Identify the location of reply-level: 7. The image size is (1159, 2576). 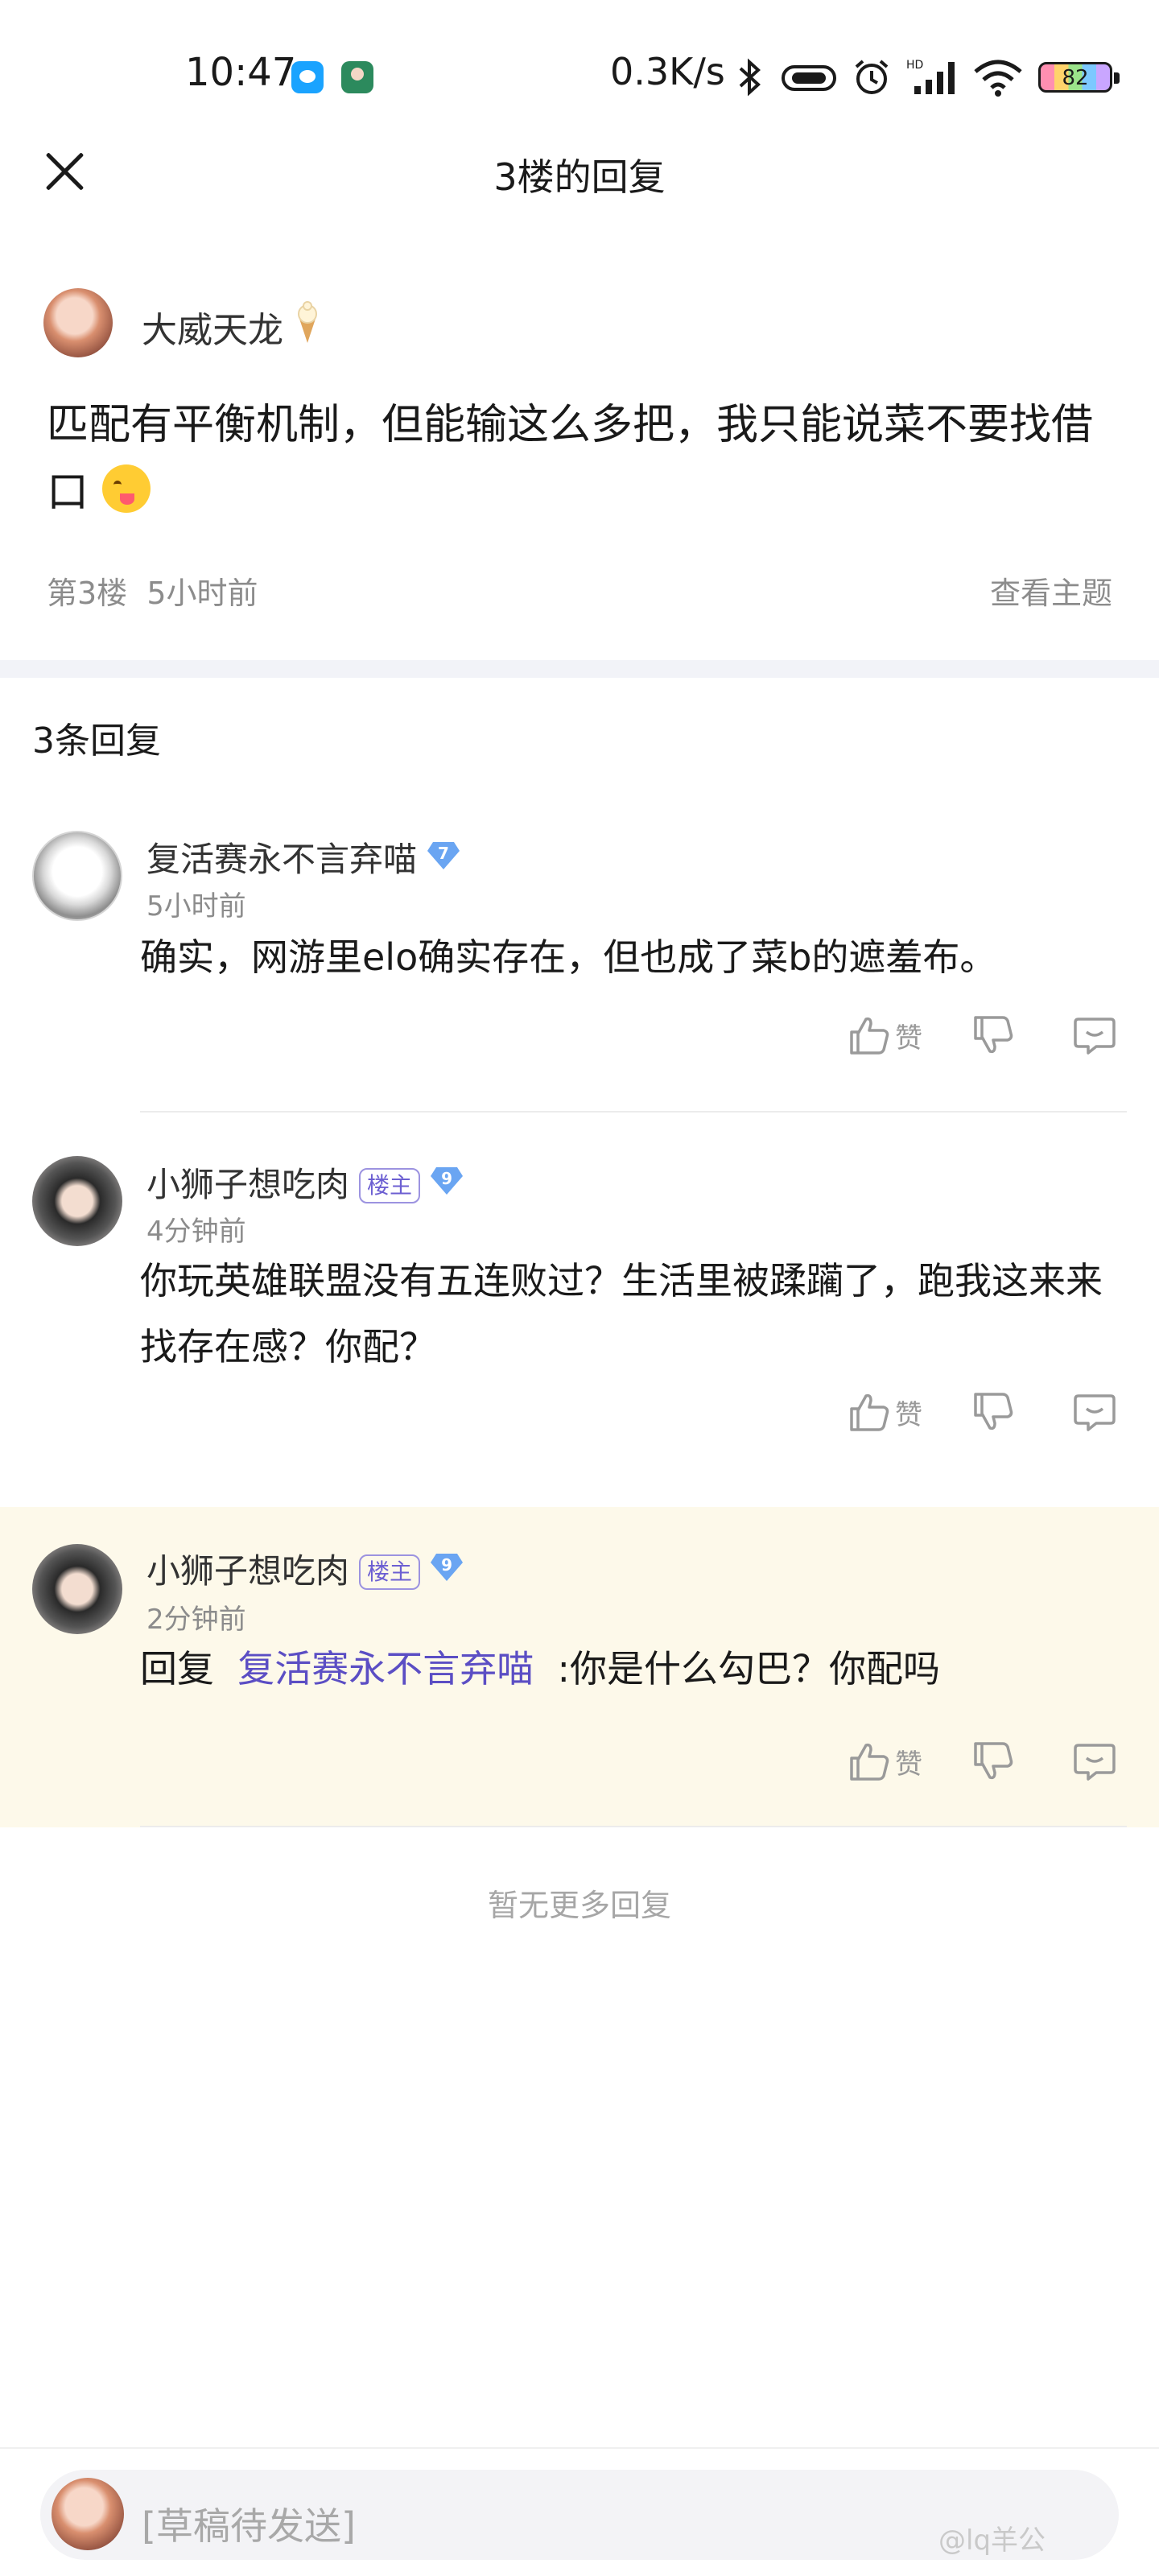
(443, 853).